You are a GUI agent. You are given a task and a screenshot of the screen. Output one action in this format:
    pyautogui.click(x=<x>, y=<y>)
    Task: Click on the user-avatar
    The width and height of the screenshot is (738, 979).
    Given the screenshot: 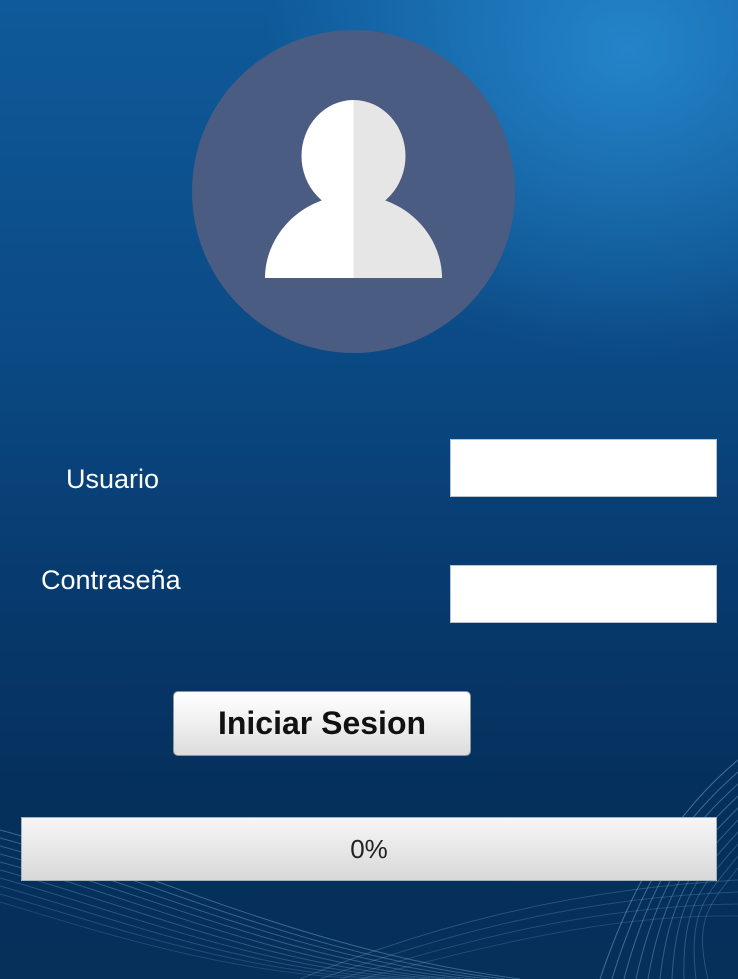 What is the action you would take?
    pyautogui.click(x=353, y=191)
    